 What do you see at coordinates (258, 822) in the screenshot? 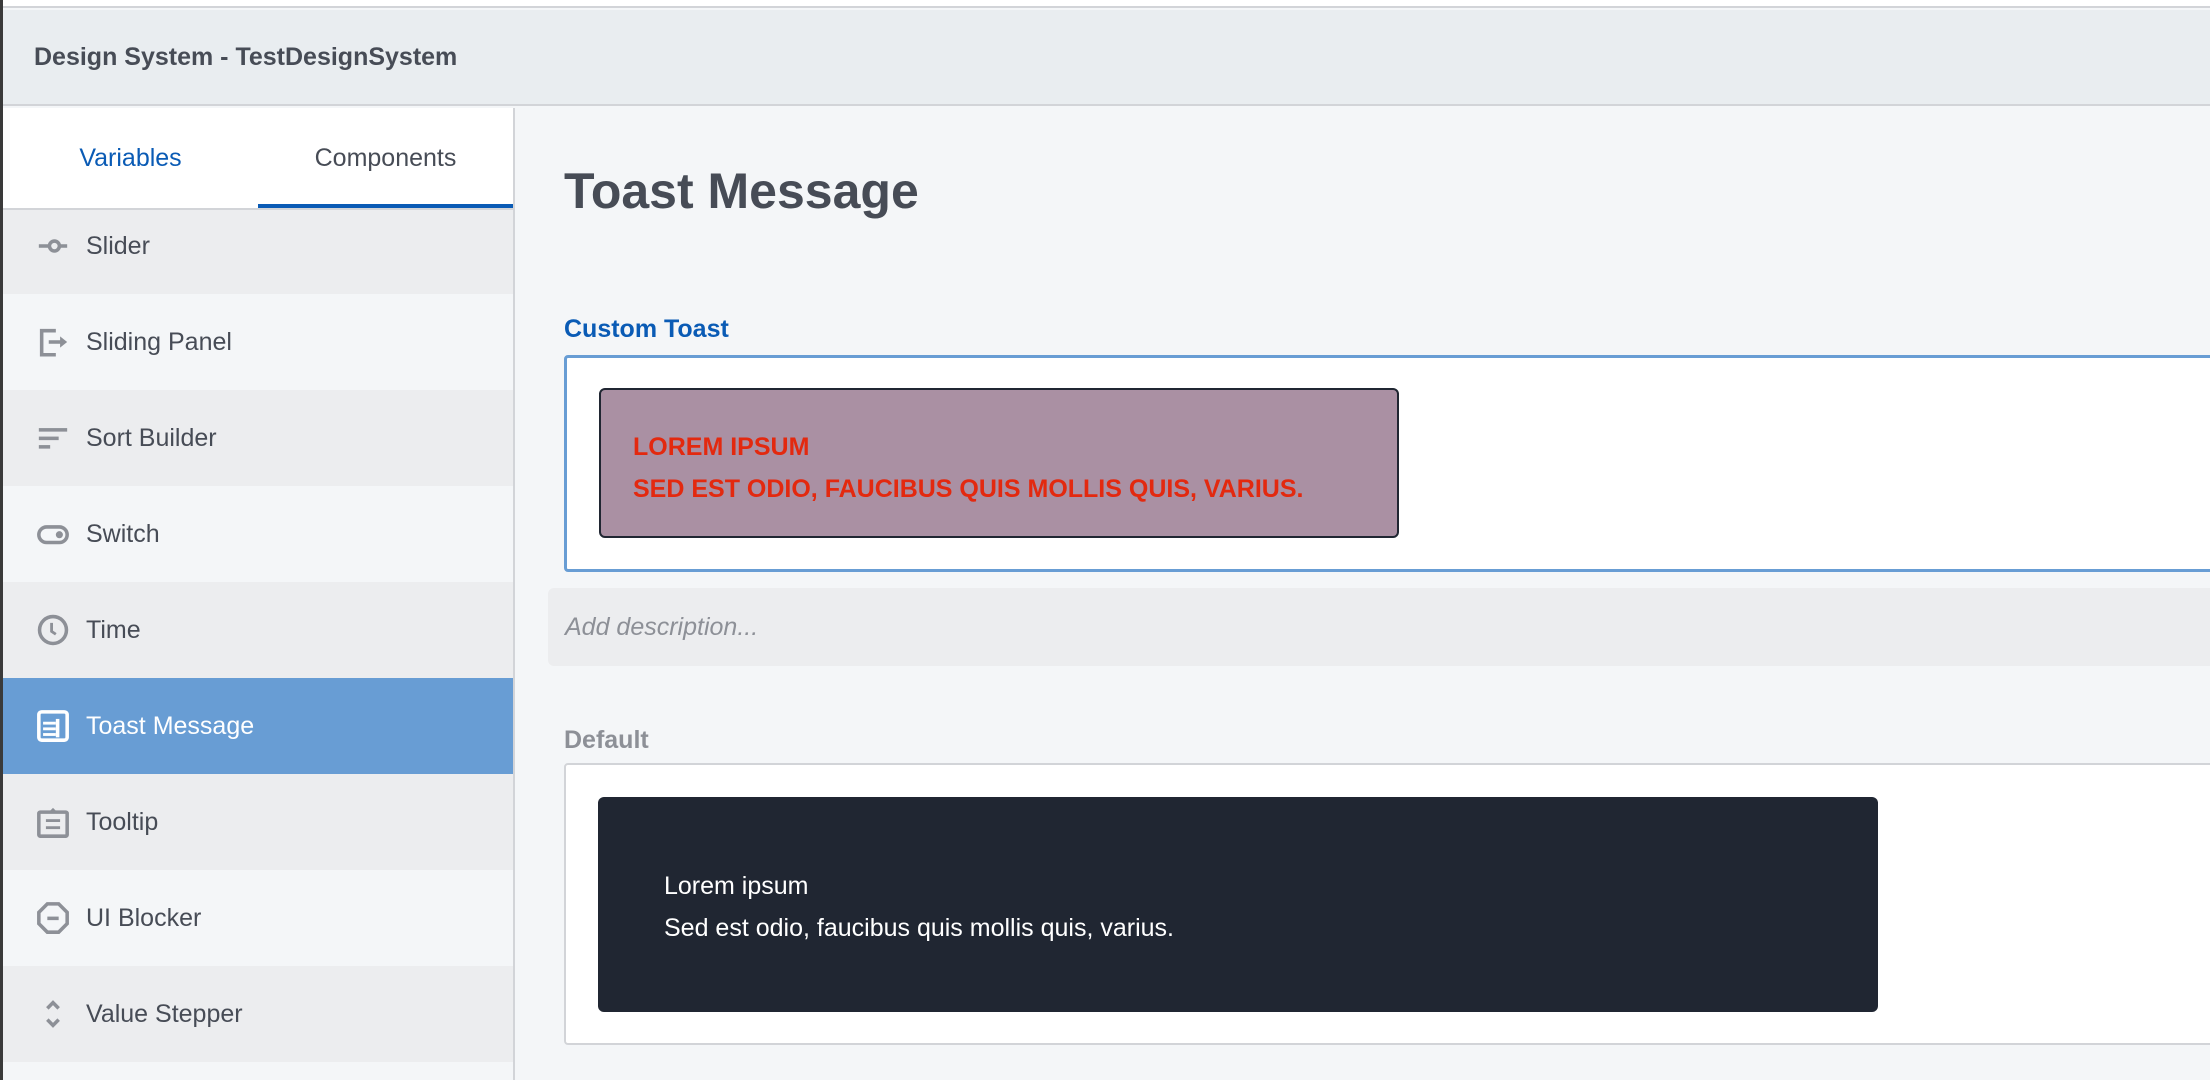
I see `sidebar-item-tooltip: Tooltip` at bounding box center [258, 822].